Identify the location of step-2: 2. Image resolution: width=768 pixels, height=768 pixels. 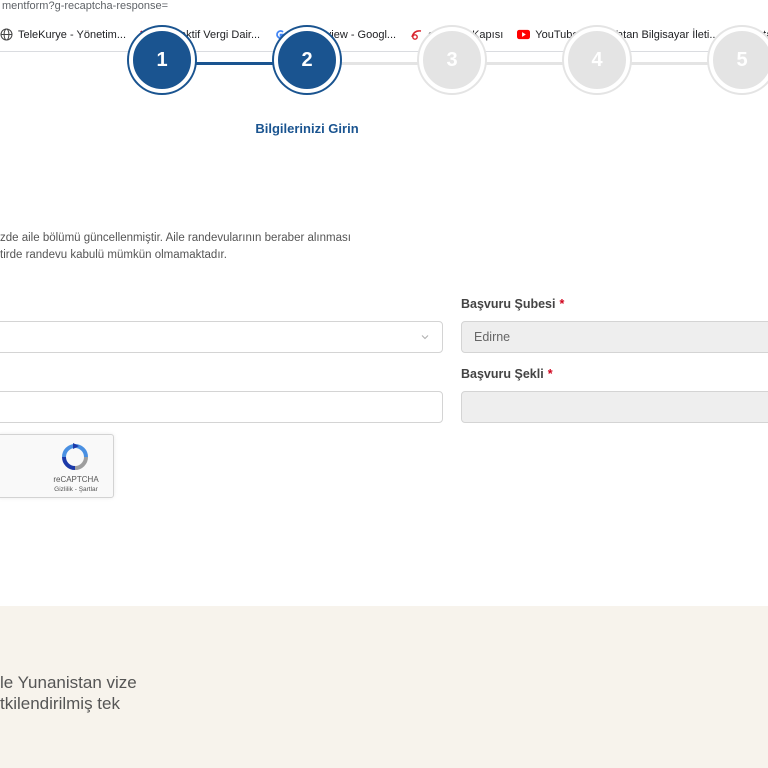
(307, 60).